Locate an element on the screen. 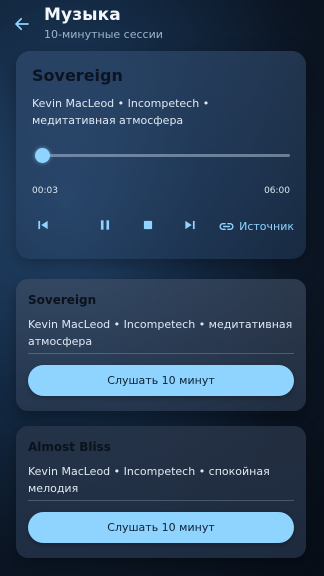 Image resolution: width=324 pixels, height=576 pixels. seek-rail is located at coordinates (165, 155).